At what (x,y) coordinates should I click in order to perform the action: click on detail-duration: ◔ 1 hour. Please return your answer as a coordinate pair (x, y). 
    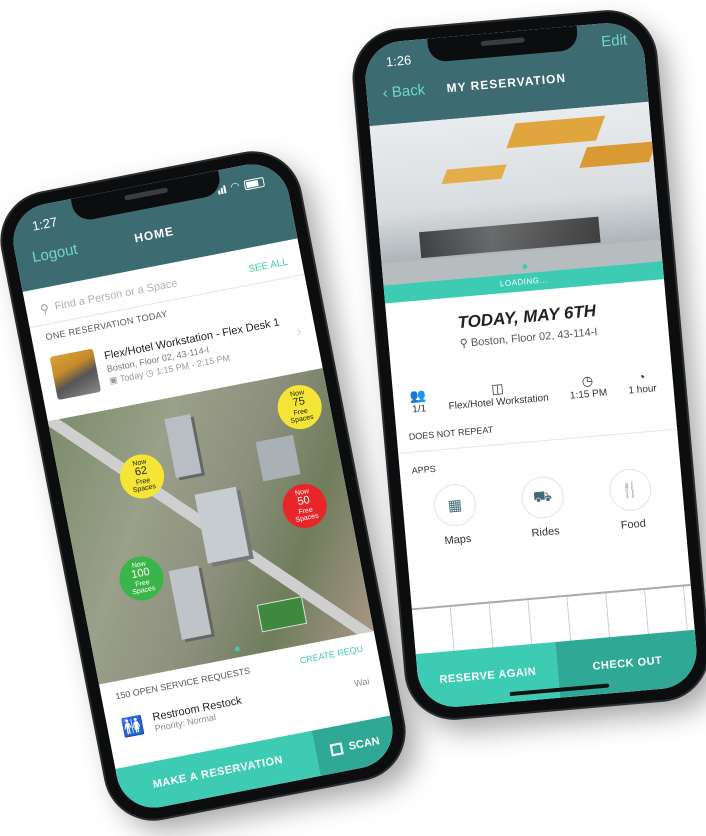
    Looking at the image, I should click on (643, 383).